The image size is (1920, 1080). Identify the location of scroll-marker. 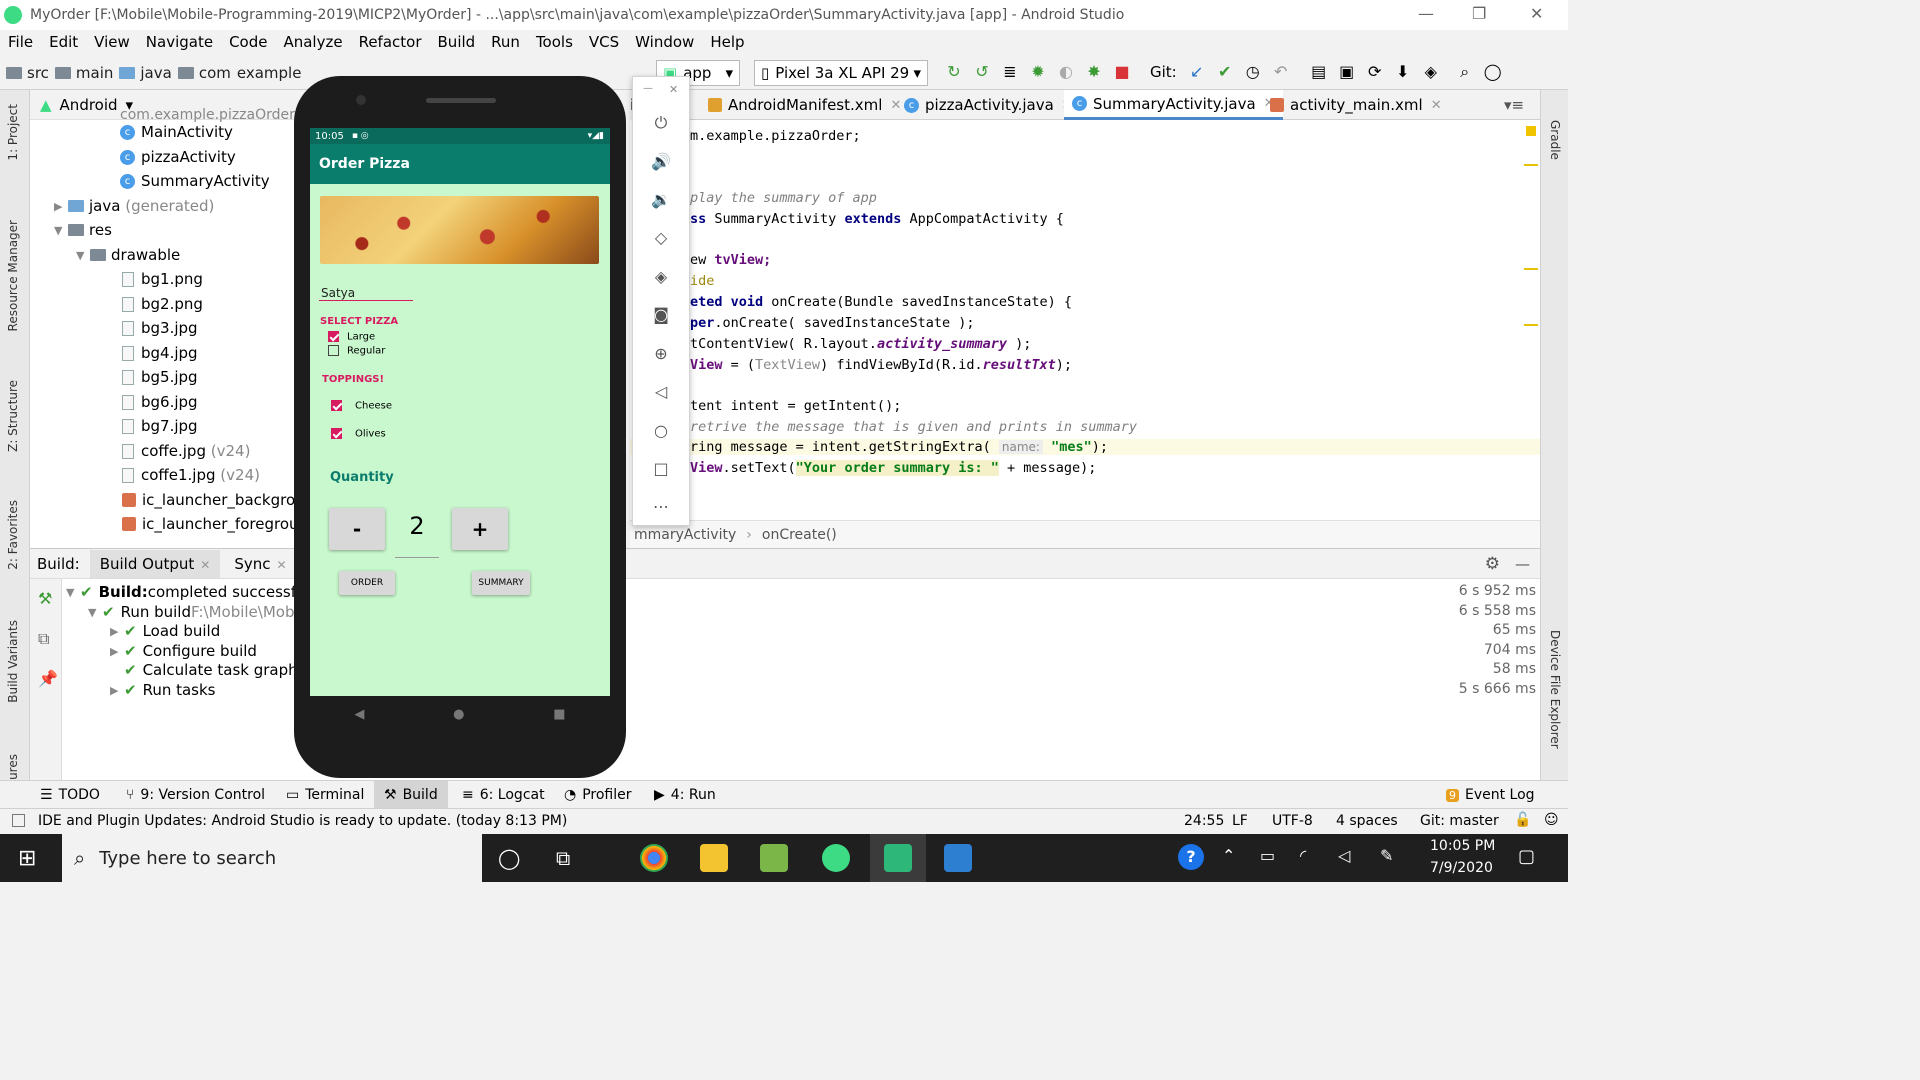
(1531, 325).